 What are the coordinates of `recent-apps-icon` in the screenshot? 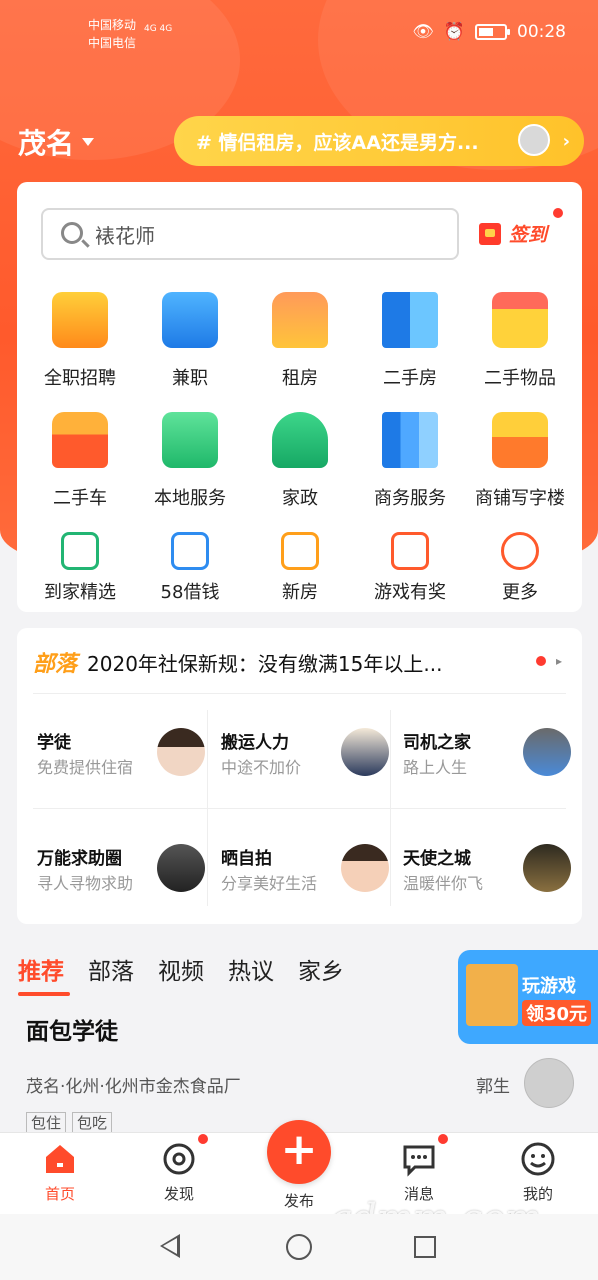 It's located at (425, 1247).